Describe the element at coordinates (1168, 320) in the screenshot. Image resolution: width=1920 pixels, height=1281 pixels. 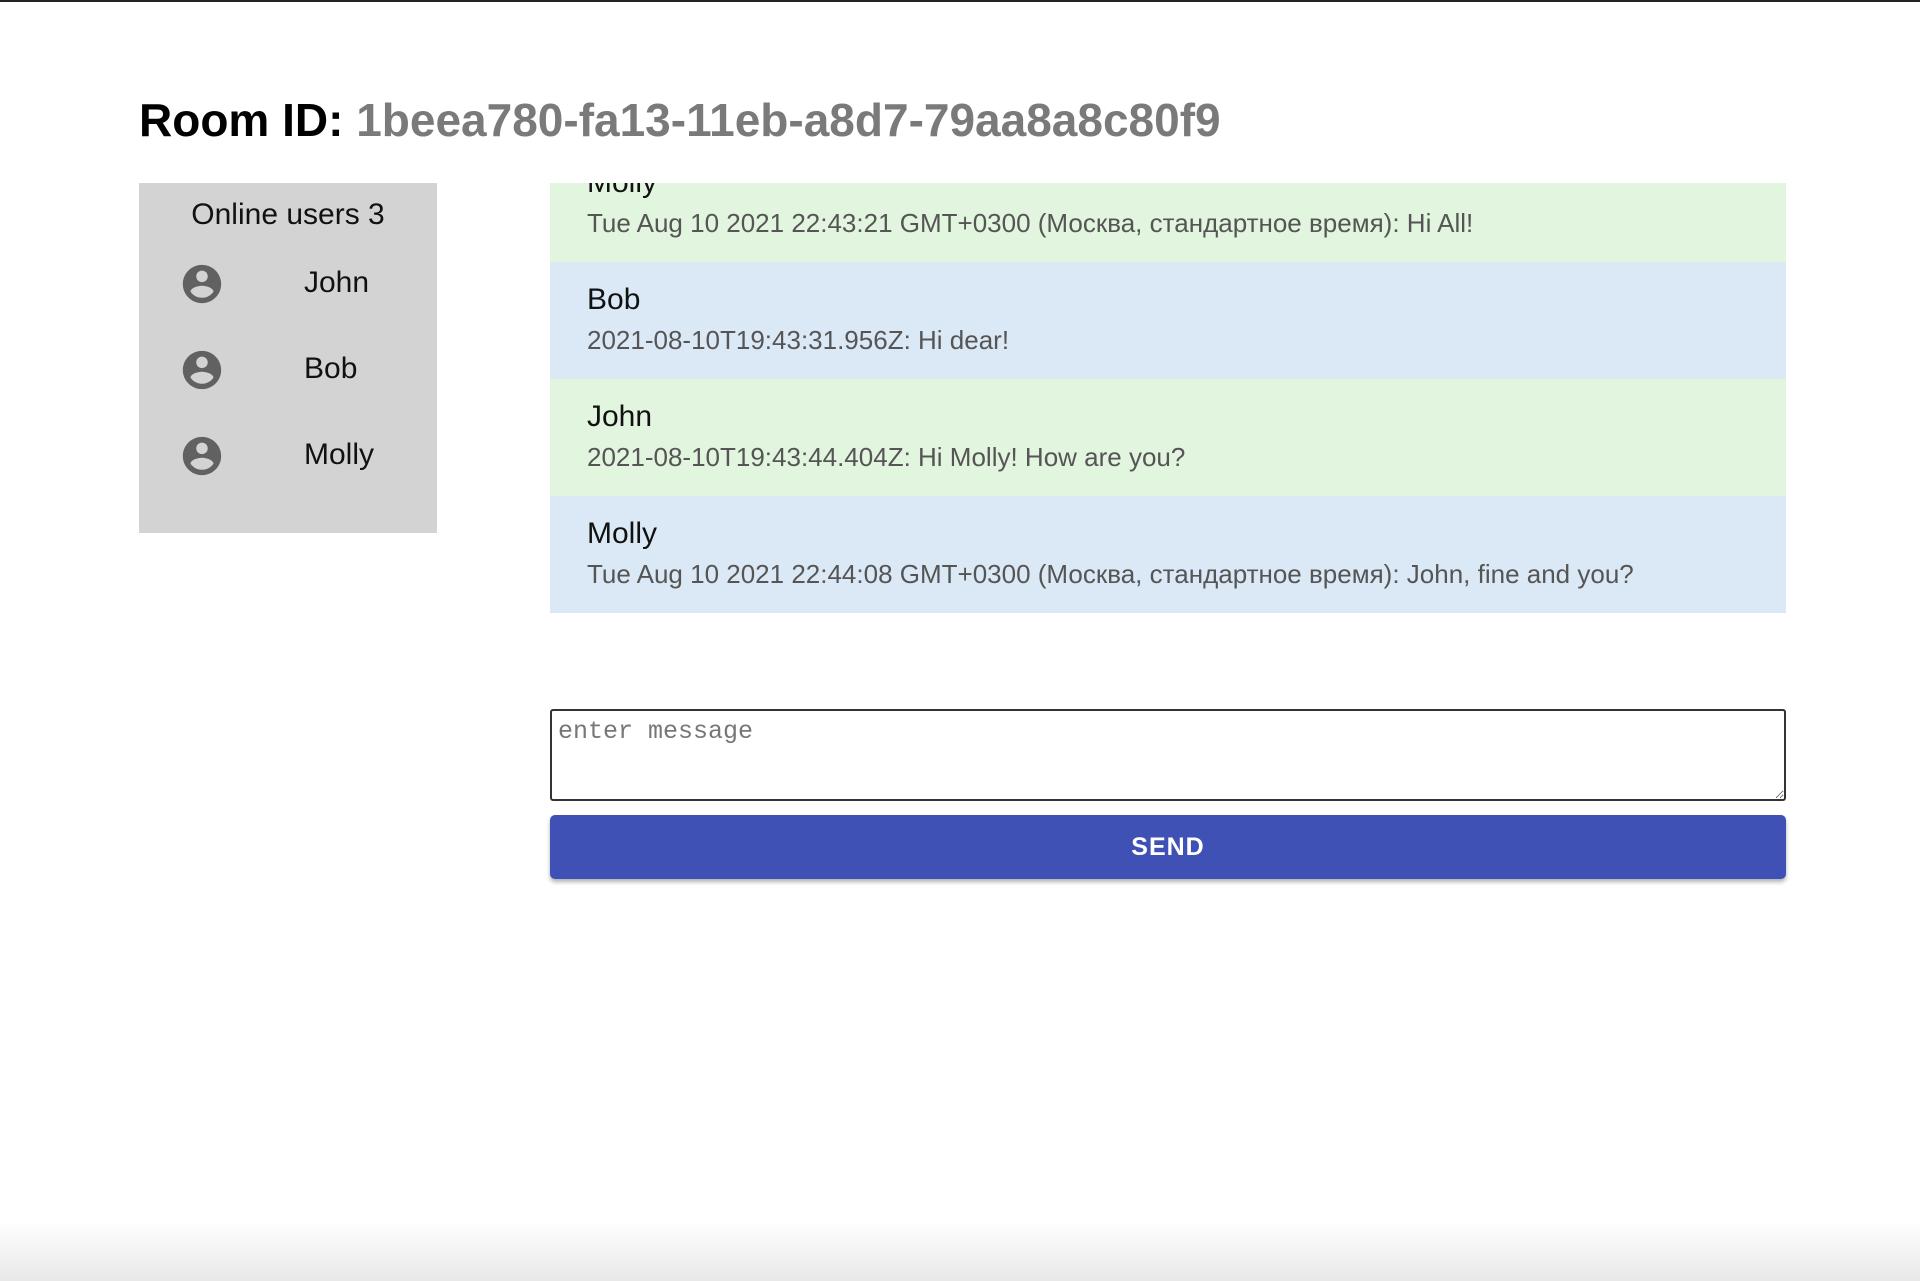
I see `message-item: Bob 2021-08-10T19:43:31.956Z: Hi dear!` at that location.